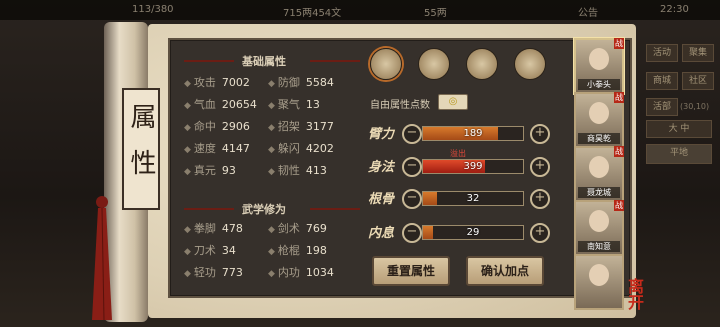  I want to click on flat-button: 平地, so click(679, 154).